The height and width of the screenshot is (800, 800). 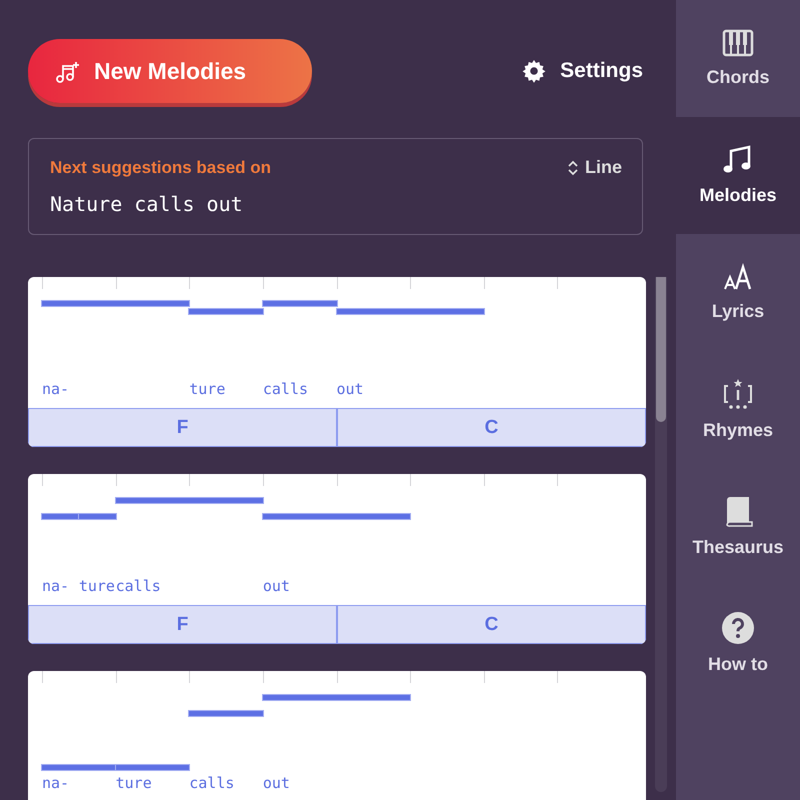 What do you see at coordinates (594, 167) in the screenshot?
I see `line-mode-button: Line` at bounding box center [594, 167].